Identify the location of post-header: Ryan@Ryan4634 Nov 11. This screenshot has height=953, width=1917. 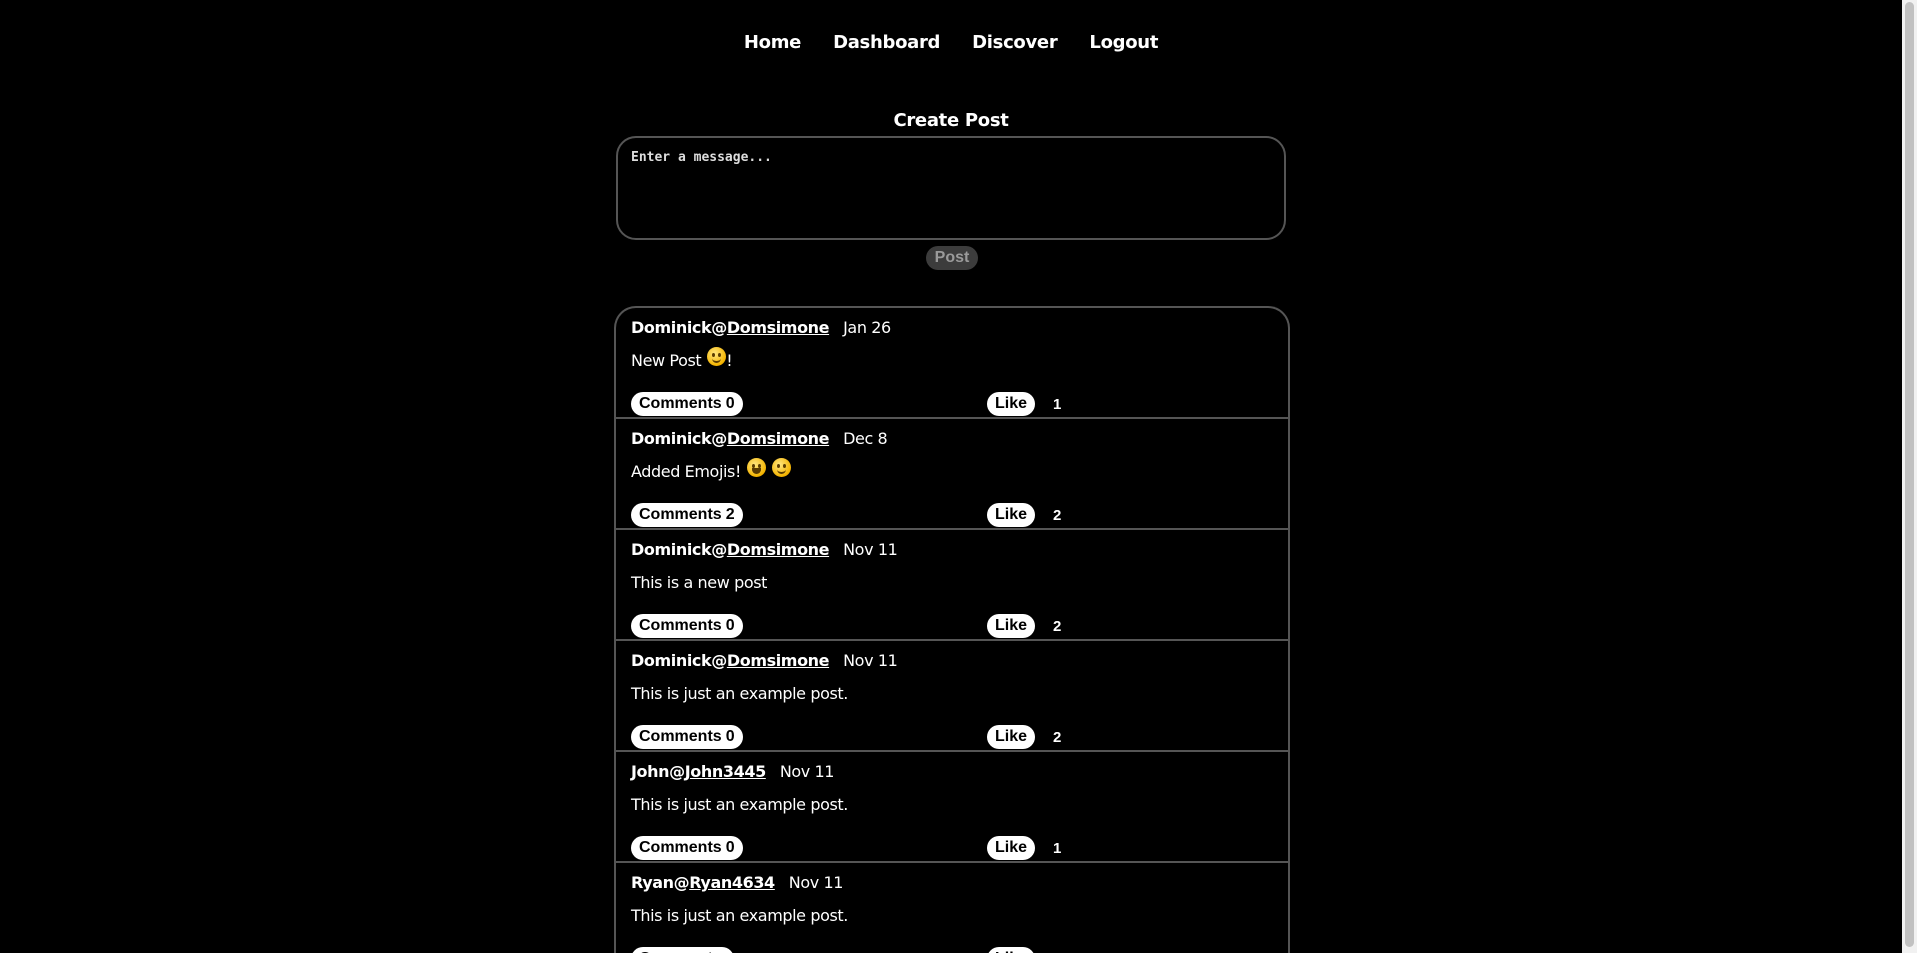
(737, 882).